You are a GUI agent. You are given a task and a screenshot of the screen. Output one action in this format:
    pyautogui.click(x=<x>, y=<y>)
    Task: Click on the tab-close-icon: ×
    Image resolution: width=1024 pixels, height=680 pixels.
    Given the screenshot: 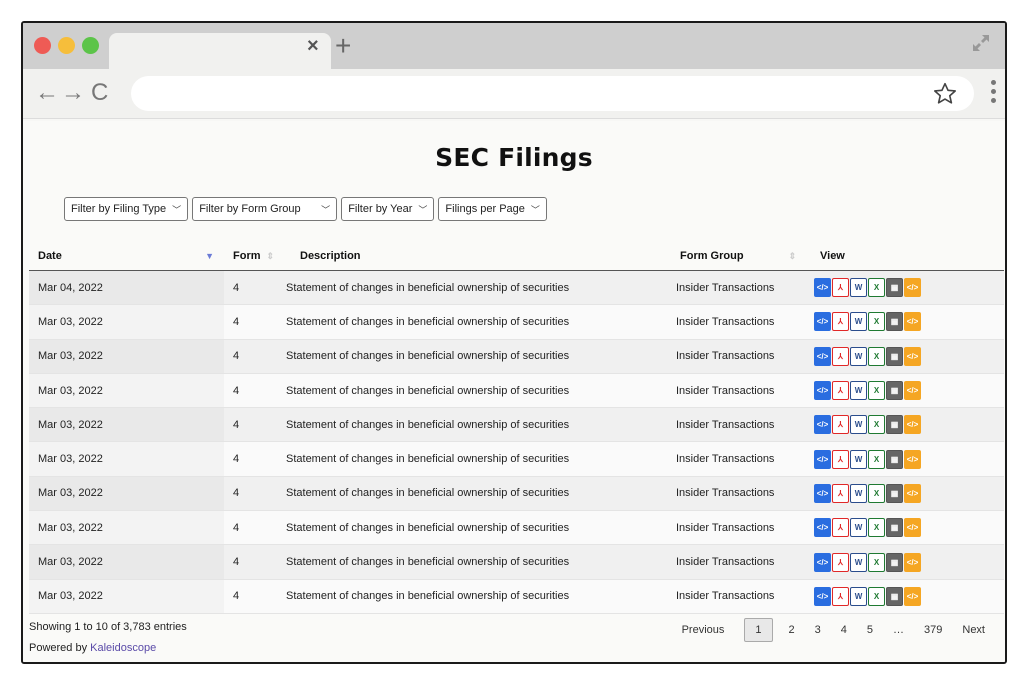 What is the action you would take?
    pyautogui.click(x=313, y=46)
    